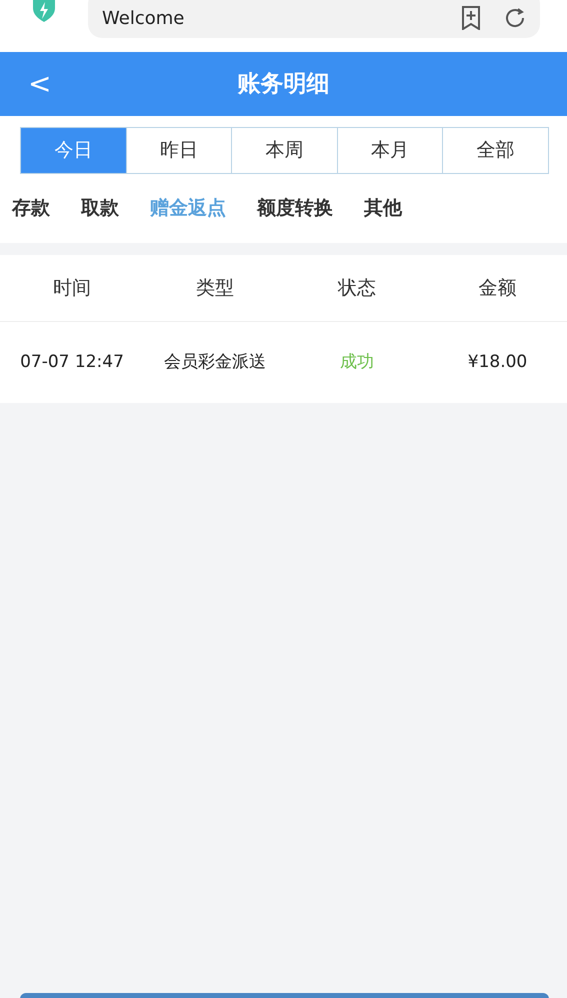 This screenshot has height=998, width=567. Describe the element at coordinates (144, 18) in the screenshot. I see `address-text: Welcome` at that location.